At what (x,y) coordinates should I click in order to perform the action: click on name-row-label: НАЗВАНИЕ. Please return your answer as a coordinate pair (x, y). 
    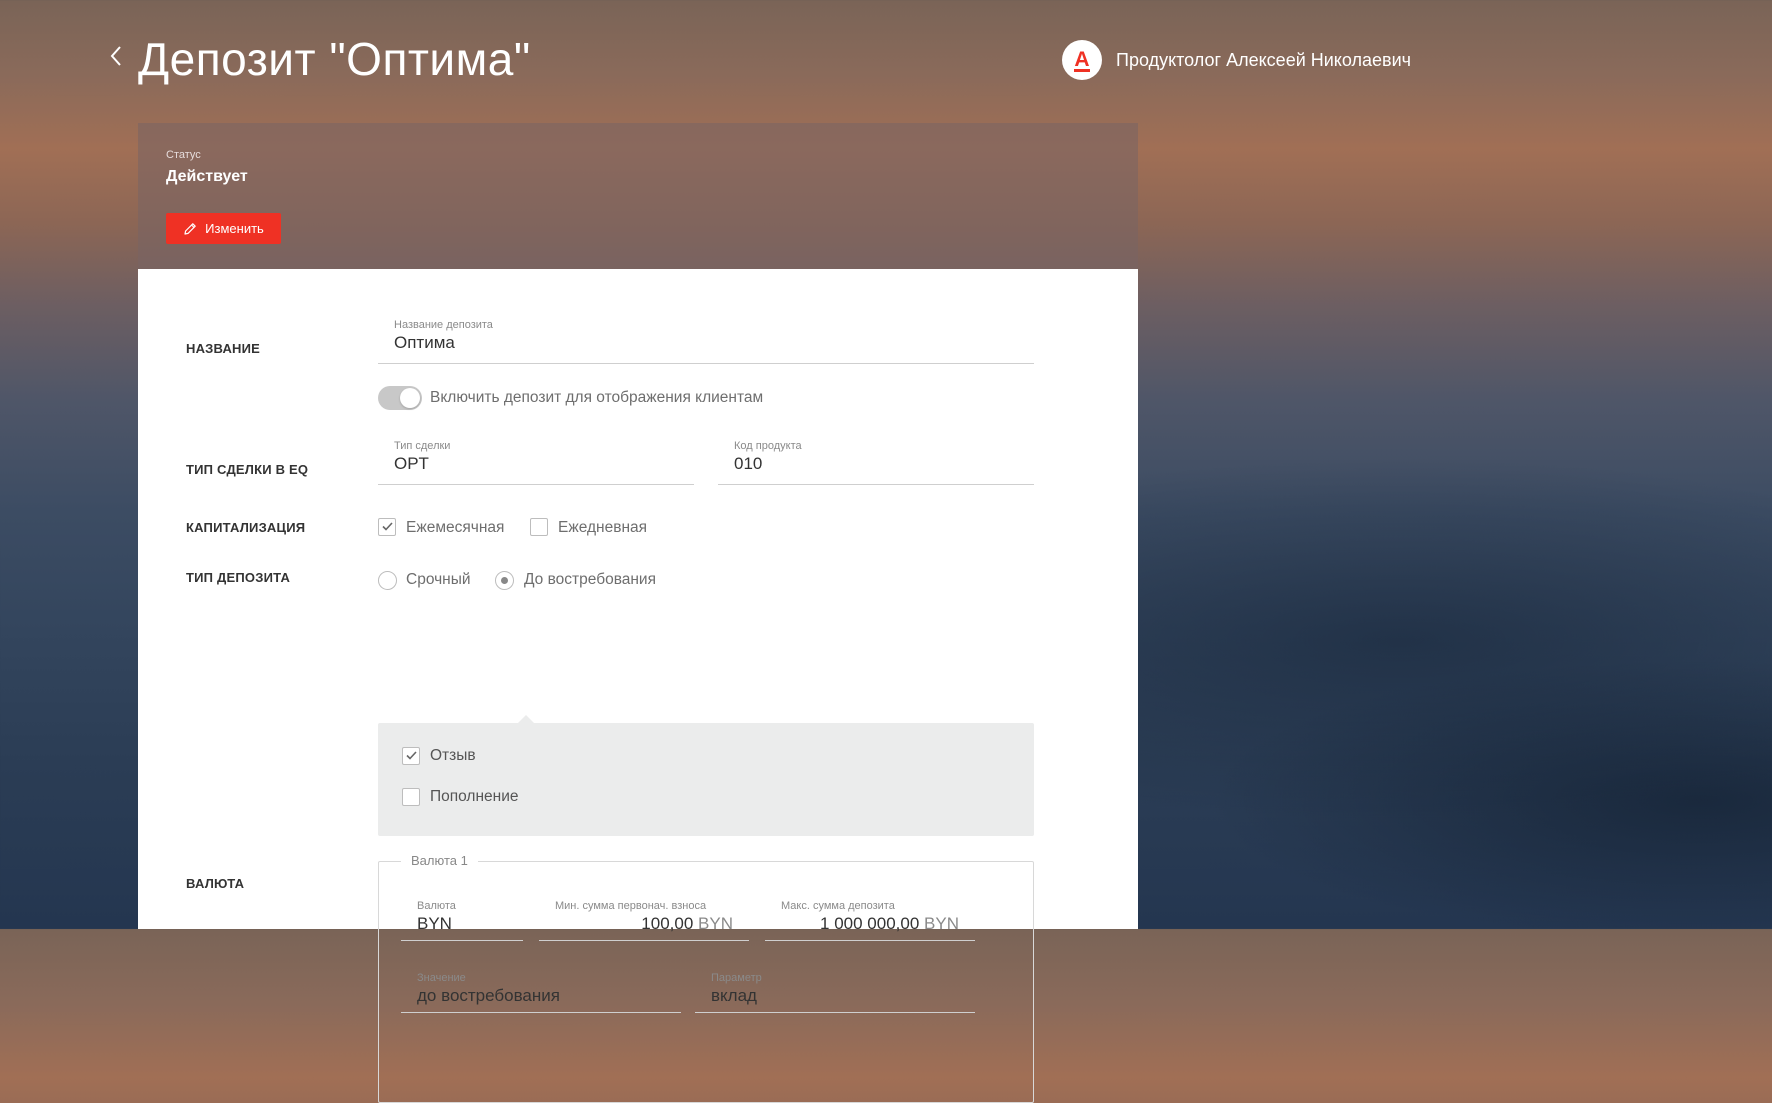
    Looking at the image, I should click on (223, 348).